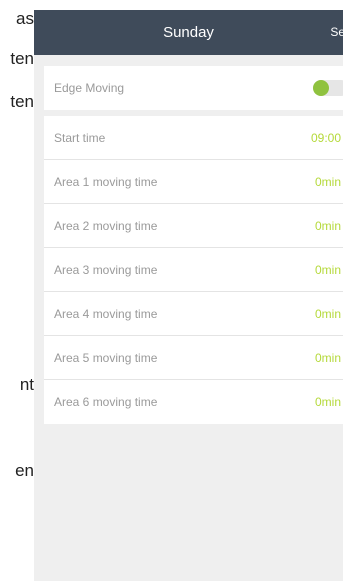 The height and width of the screenshot is (581, 343). I want to click on area-4-value: 0min, so click(327, 314).